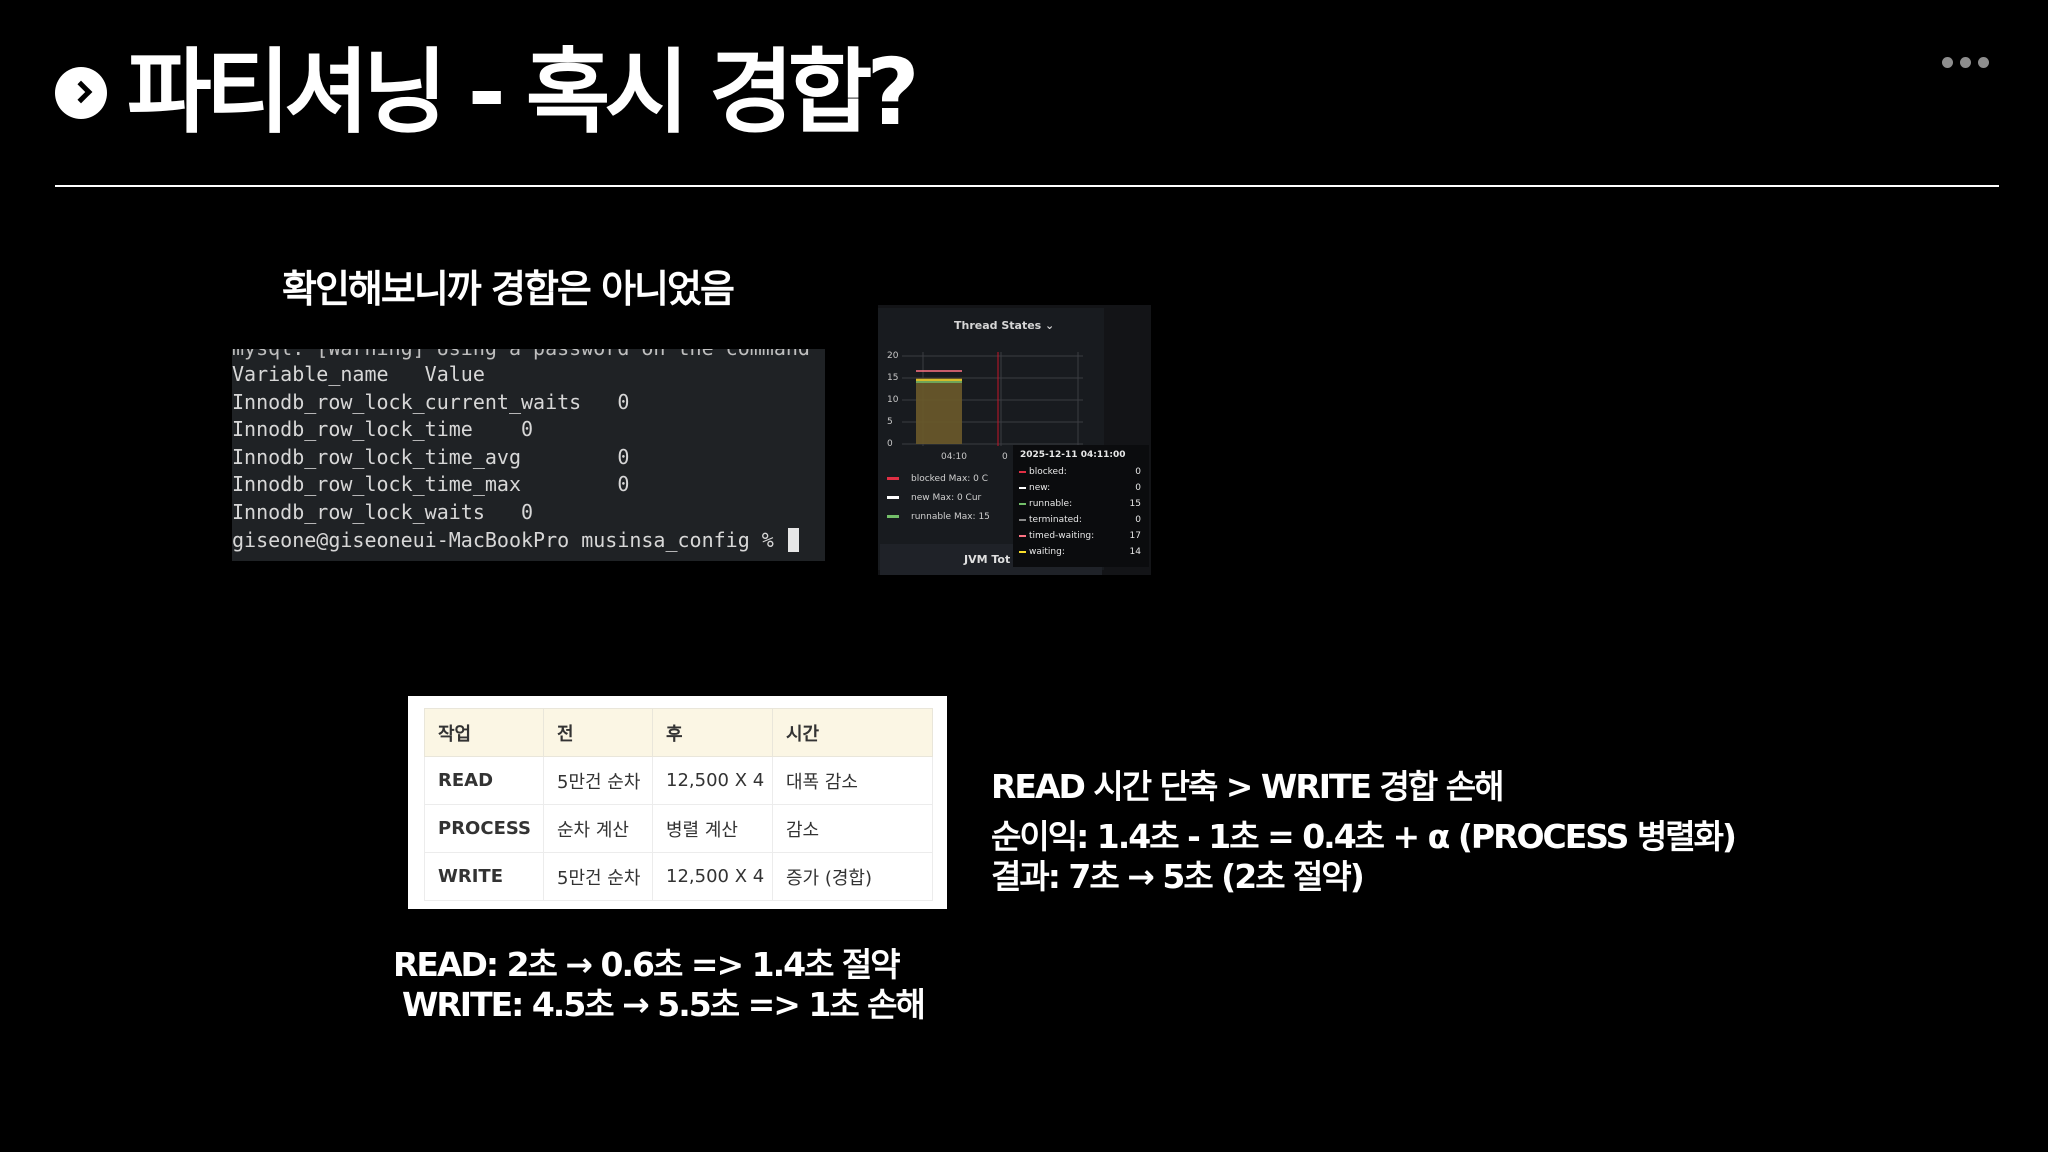  Describe the element at coordinates (1080, 520) in the screenshot. I see `tooltip-row-terminated: terminated: 0` at that location.